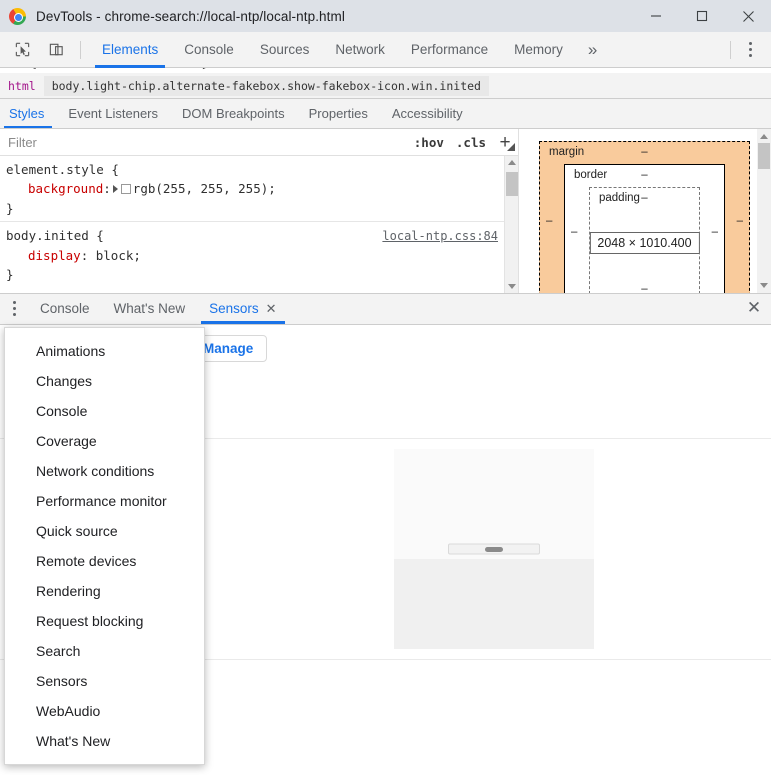  I want to click on cls-toggle-button: .cls, so click(471, 142).